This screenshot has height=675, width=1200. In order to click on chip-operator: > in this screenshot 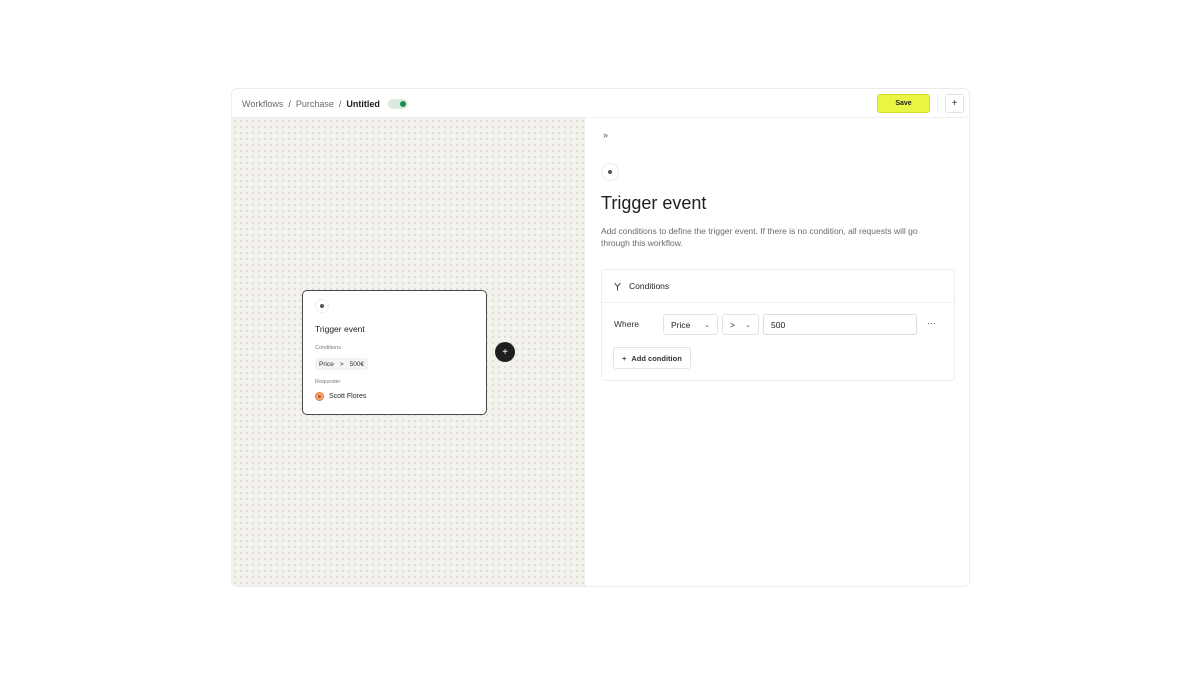, I will do `click(341, 364)`.